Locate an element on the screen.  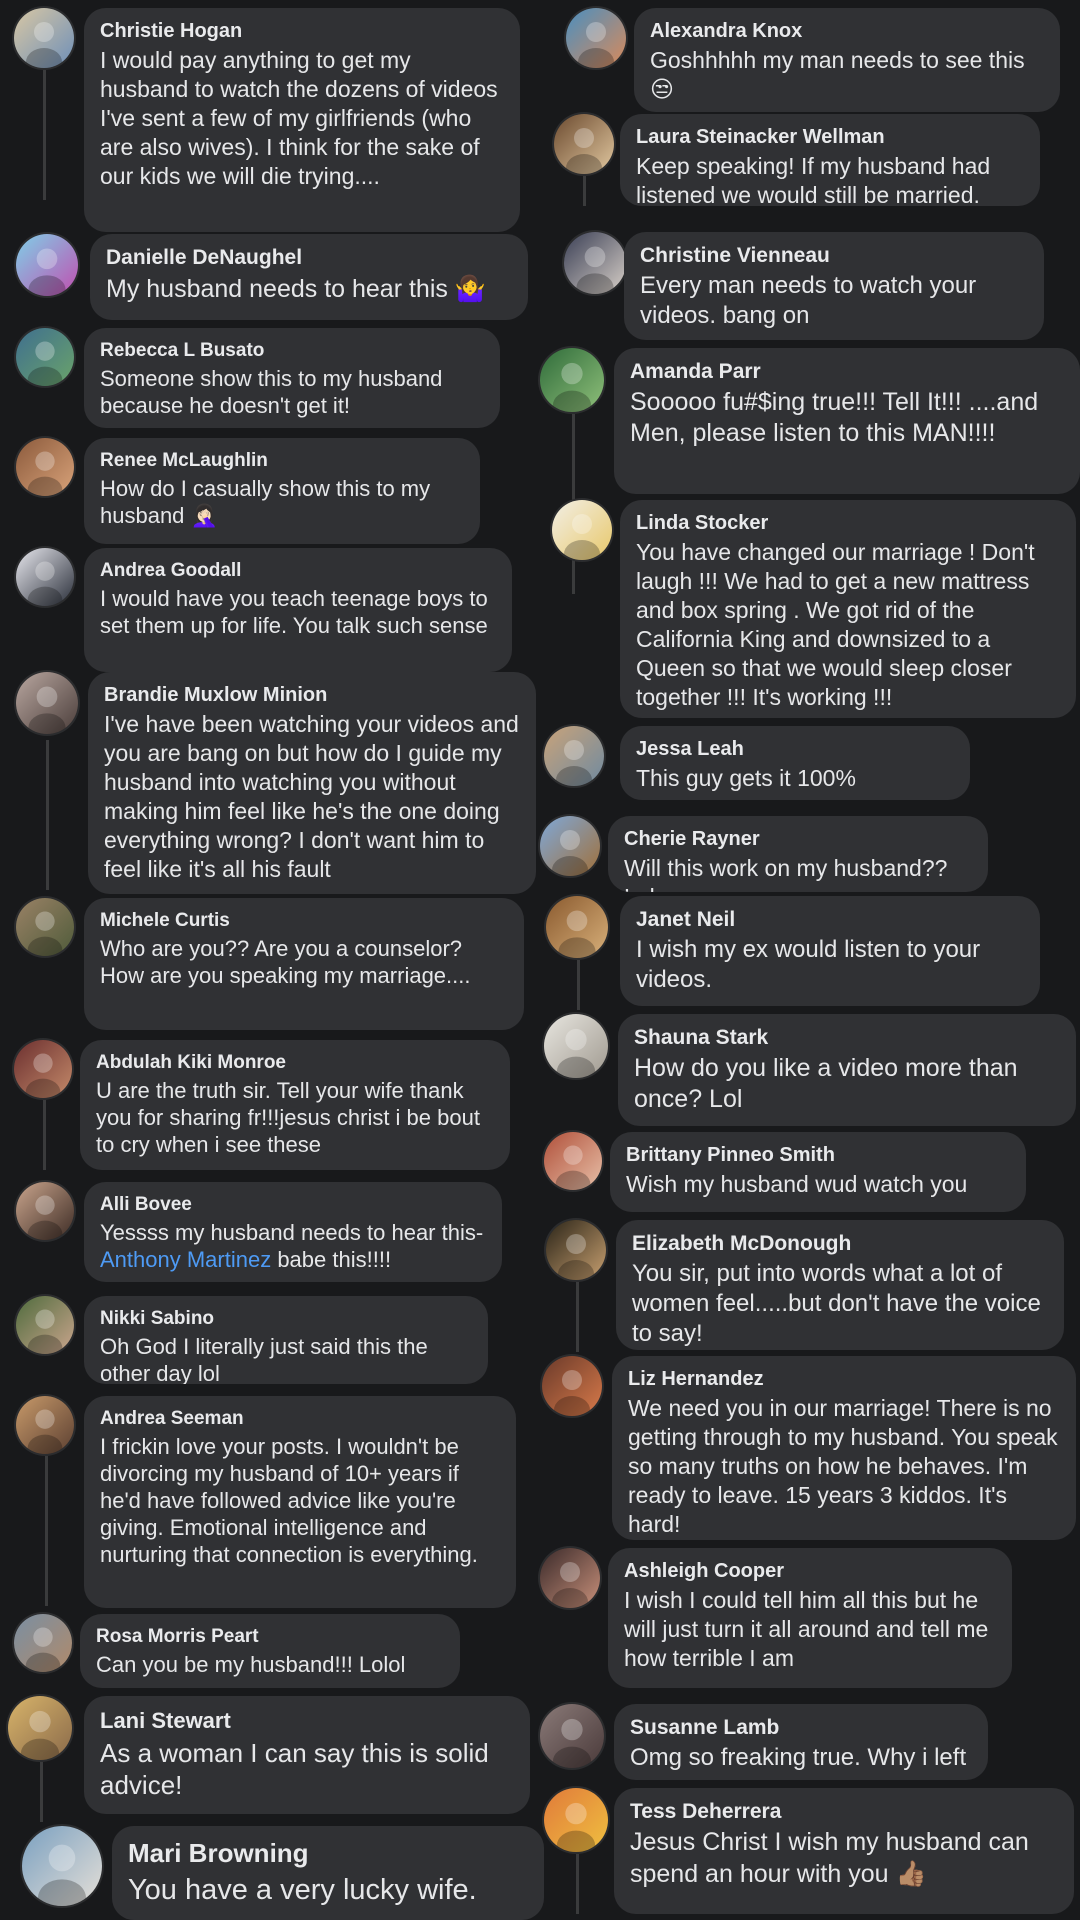
commenter-name: Danielle DeNaughel is located at coordinates (309, 258).